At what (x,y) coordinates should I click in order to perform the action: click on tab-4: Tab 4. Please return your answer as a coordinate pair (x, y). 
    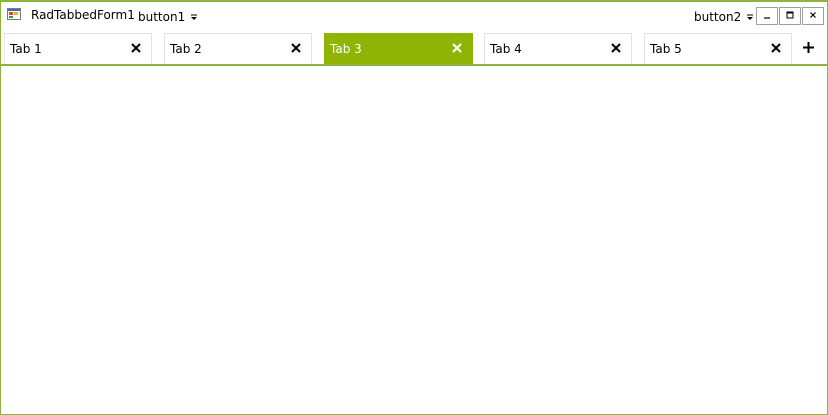
    Looking at the image, I should click on (558, 48).